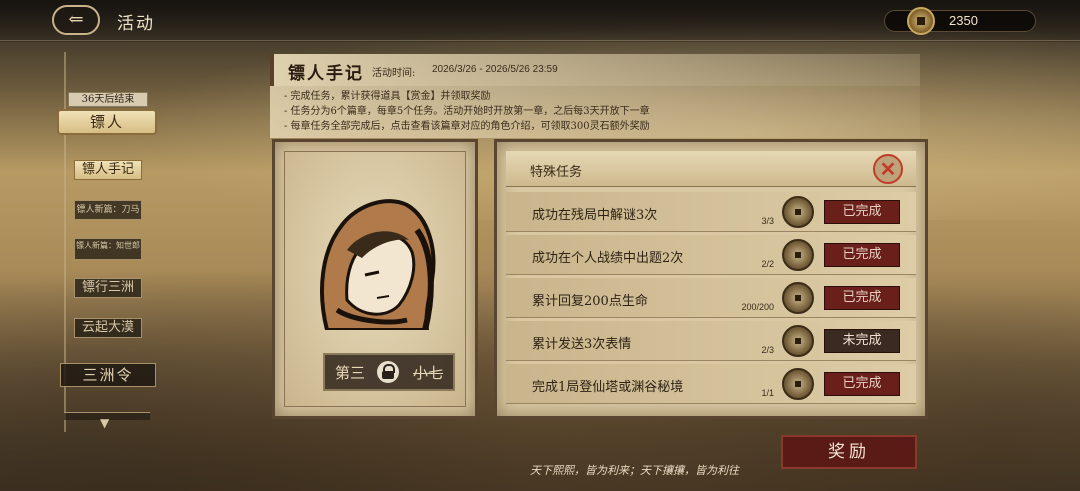 Image resolution: width=1080 pixels, height=491 pixels. I want to click on panel-title-bar: 镖人手记 活动时间: 2026/3/26 - 2026/5/26 23:59, so click(595, 70).